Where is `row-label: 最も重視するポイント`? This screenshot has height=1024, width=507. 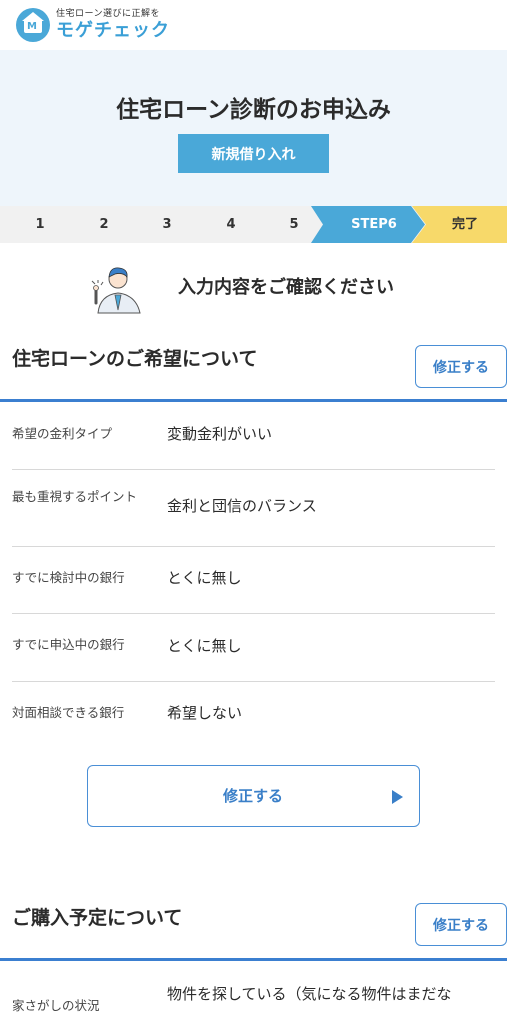 row-label: 最も重視するポイント is located at coordinates (75, 496).